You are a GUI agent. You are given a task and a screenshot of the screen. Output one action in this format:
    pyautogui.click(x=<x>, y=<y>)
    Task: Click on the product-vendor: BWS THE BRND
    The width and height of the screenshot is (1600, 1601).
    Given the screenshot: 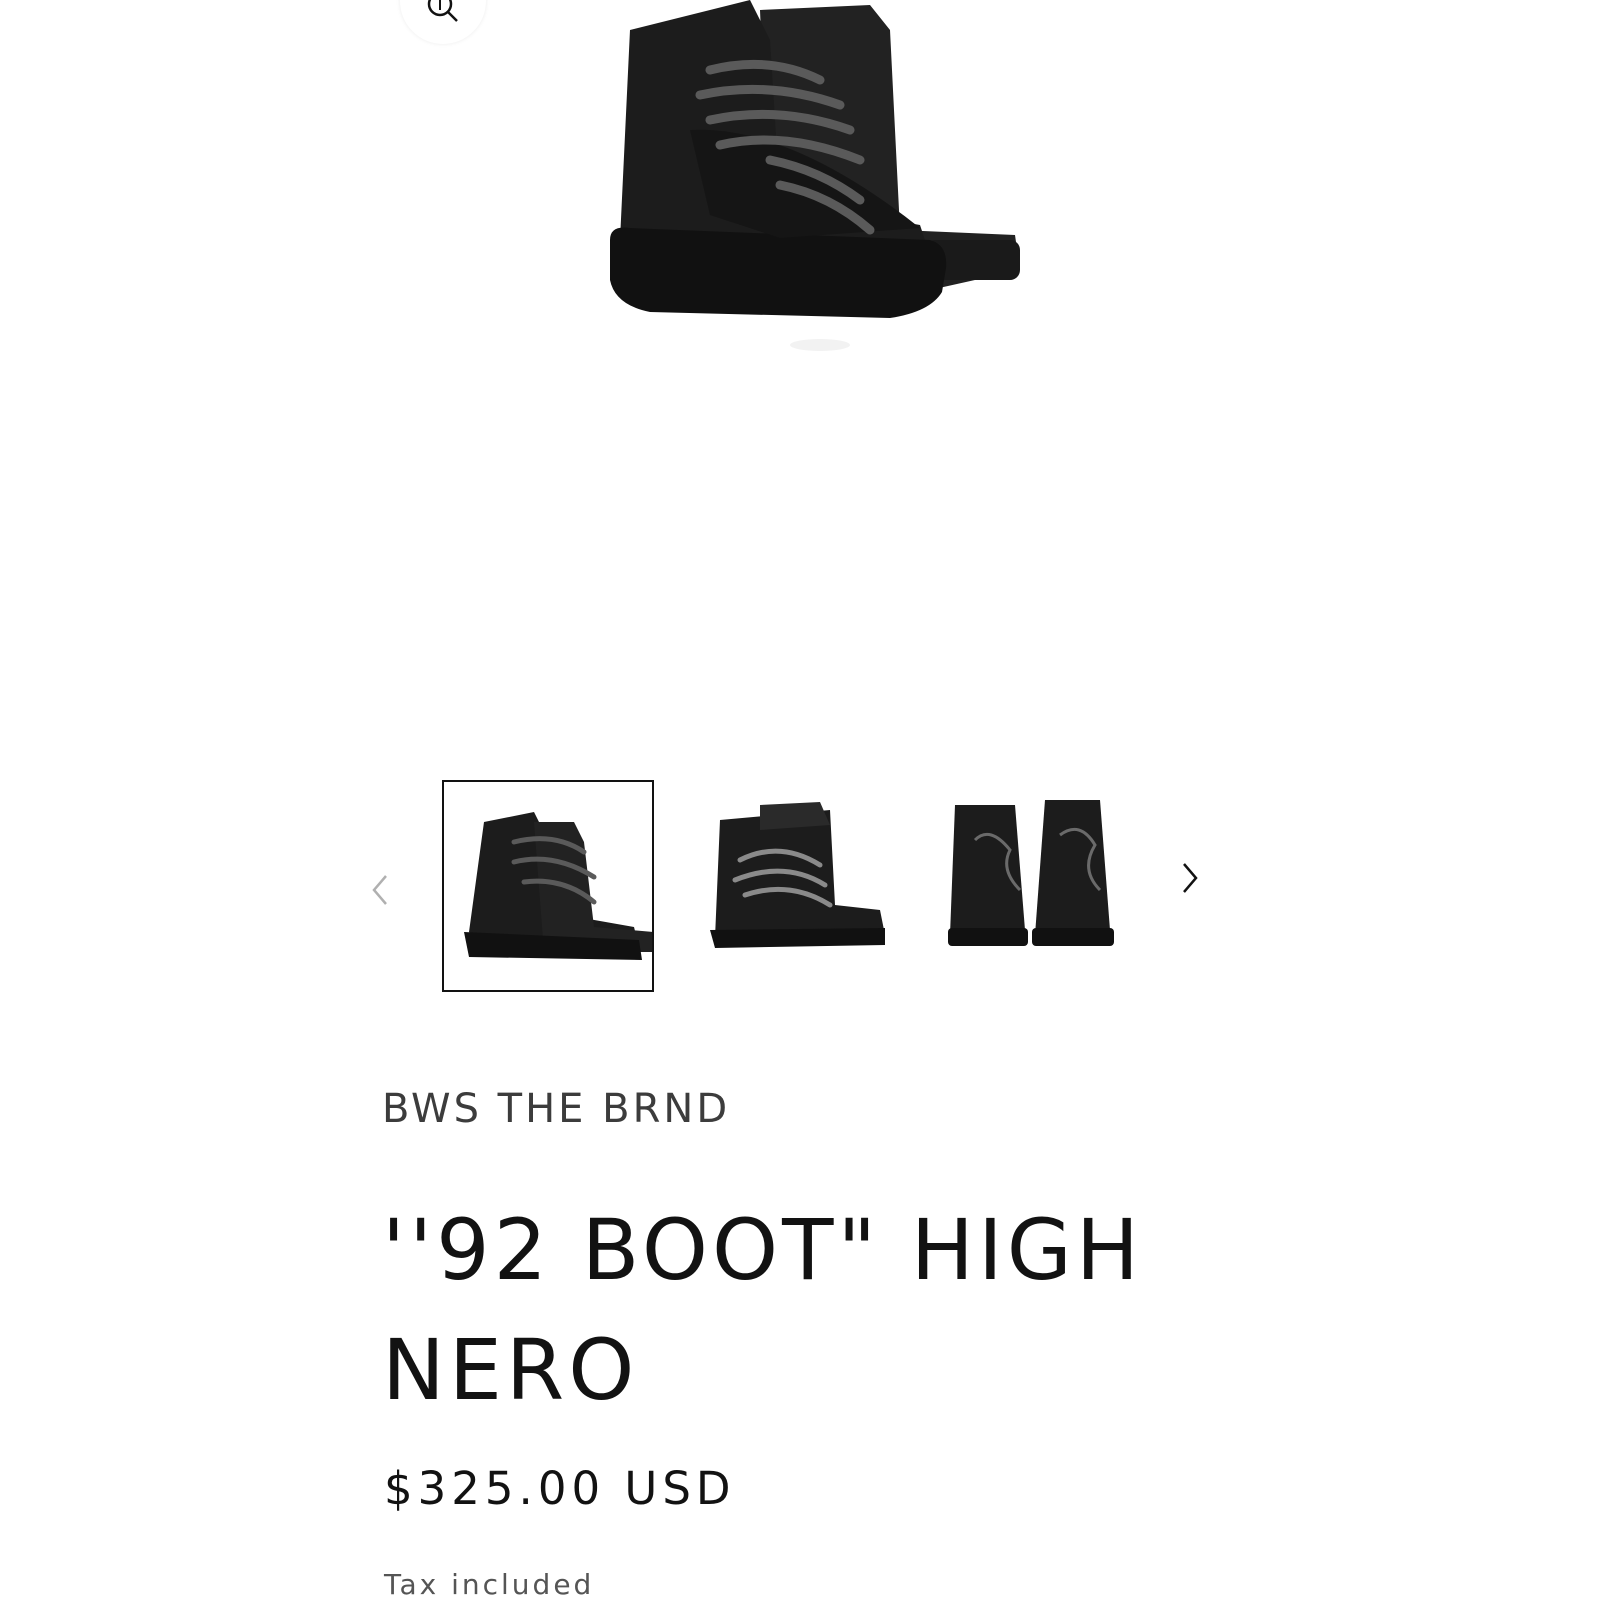 What is the action you would take?
    pyautogui.click(x=556, y=1109)
    